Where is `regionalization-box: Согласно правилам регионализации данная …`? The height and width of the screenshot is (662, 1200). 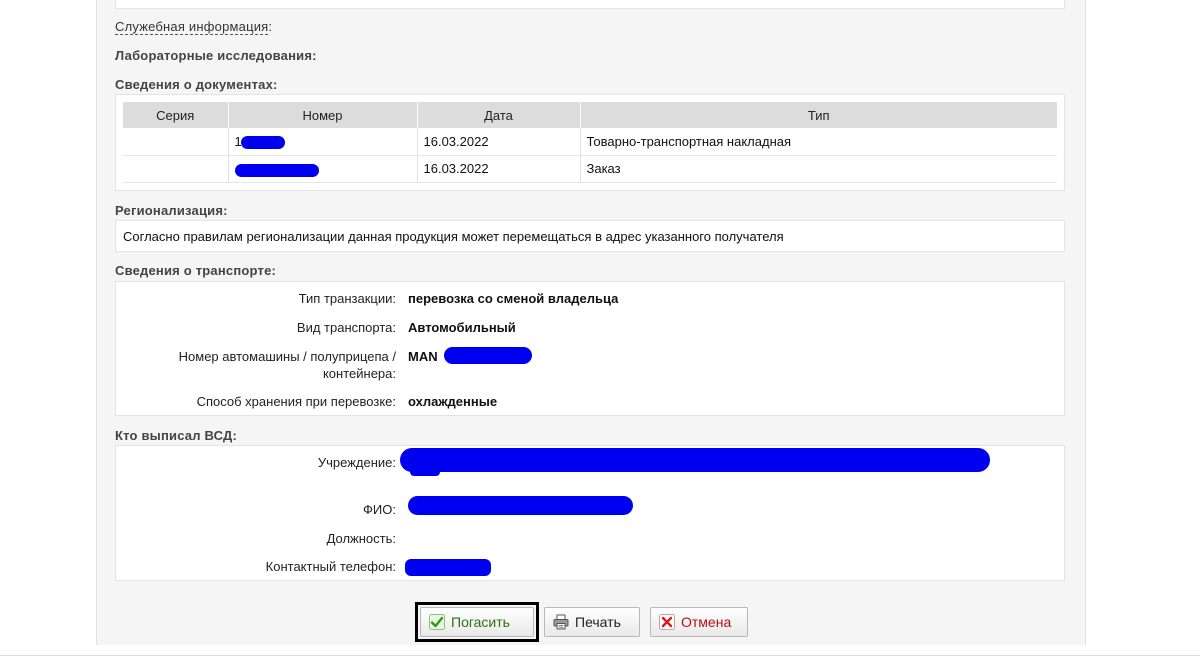 regionalization-box: Согласно правилам регионализации данная … is located at coordinates (590, 236).